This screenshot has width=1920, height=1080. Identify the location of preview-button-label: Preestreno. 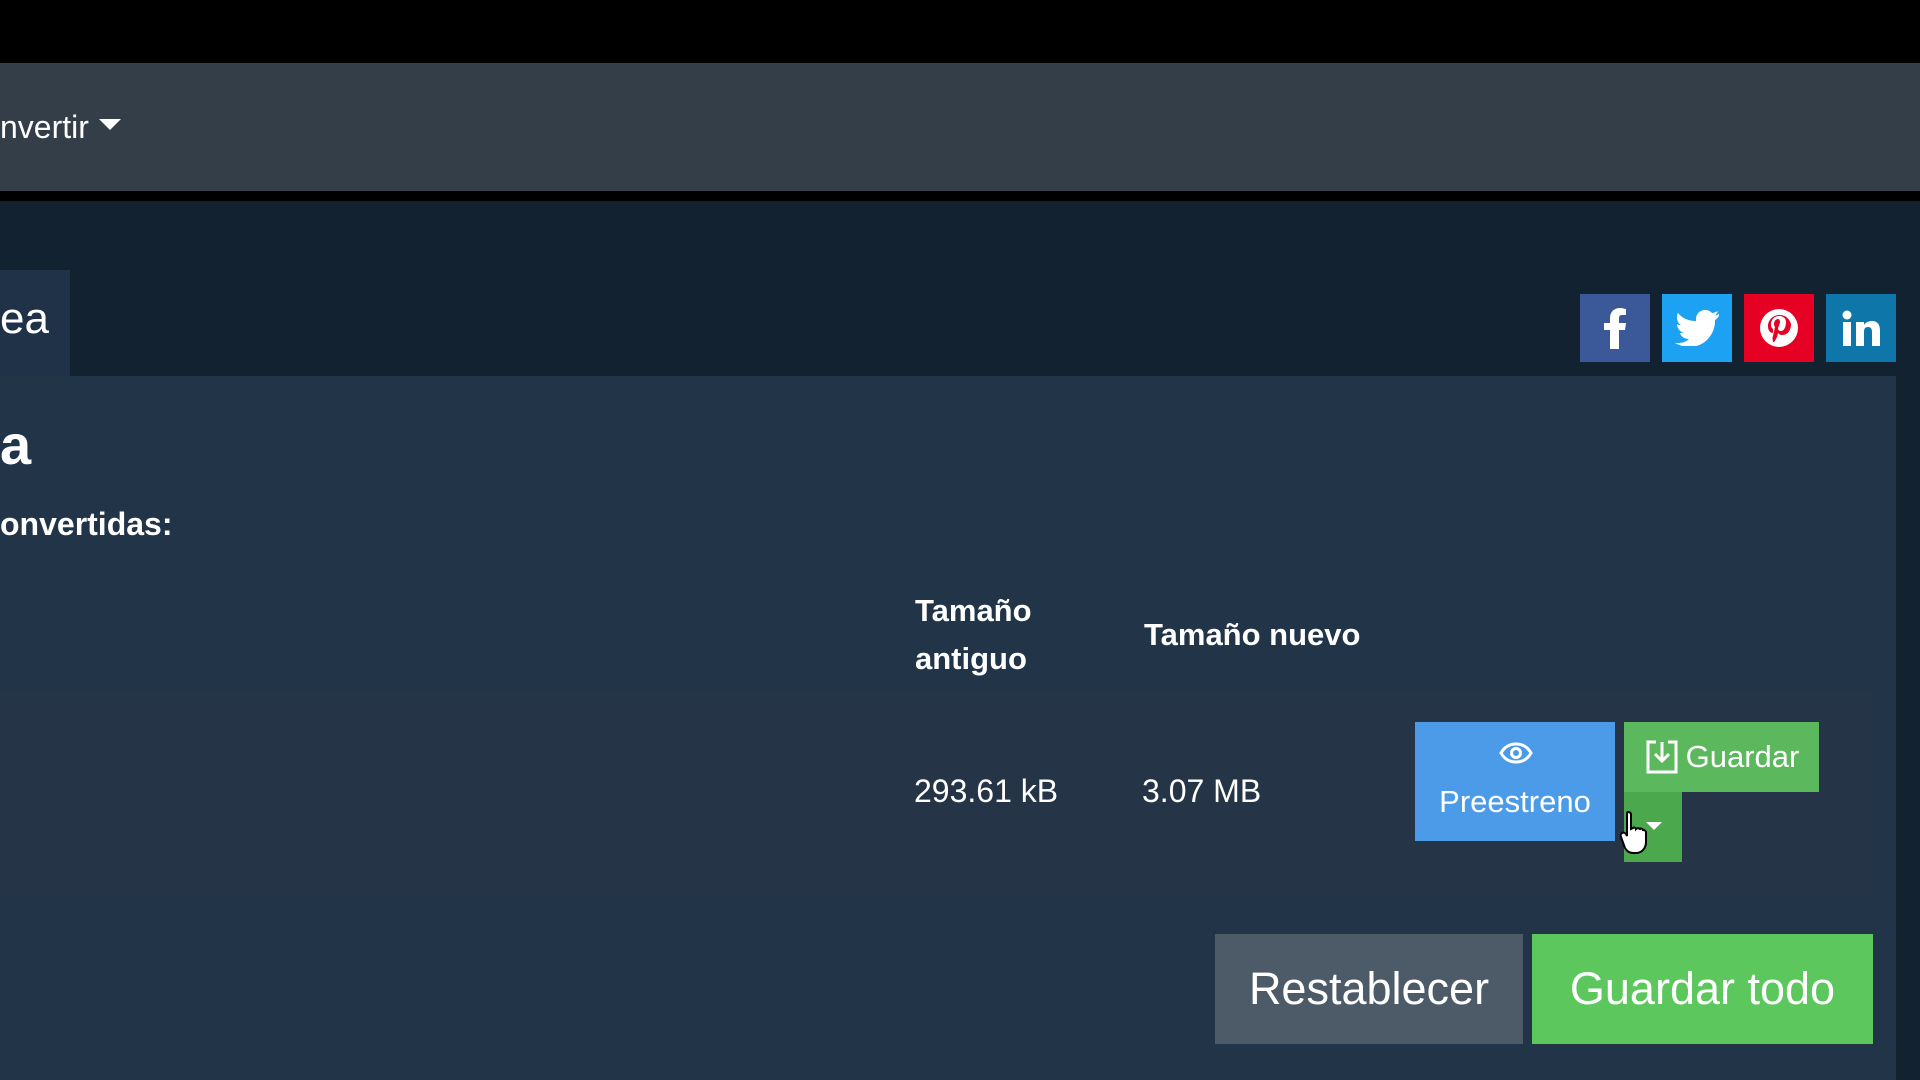
(1515, 801).